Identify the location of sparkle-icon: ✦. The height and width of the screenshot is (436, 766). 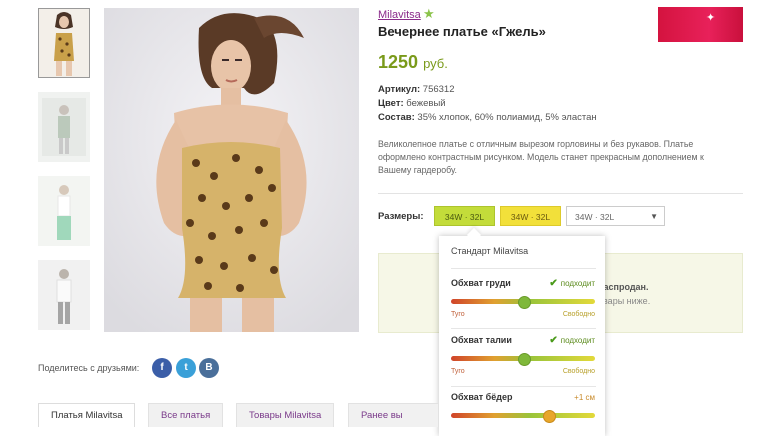
(711, 18).